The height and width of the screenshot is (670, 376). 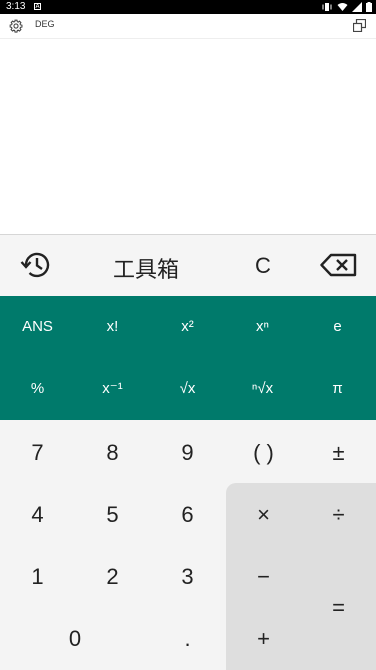 I want to click on equals-key: =, so click(x=338, y=608).